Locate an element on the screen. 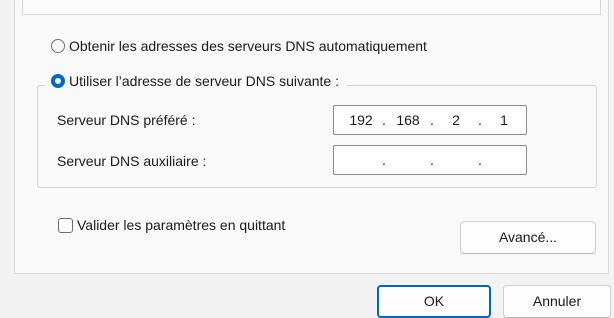 The height and width of the screenshot is (318, 614). validate-settings-label: Valider les paramètres en quittant is located at coordinates (181, 225).